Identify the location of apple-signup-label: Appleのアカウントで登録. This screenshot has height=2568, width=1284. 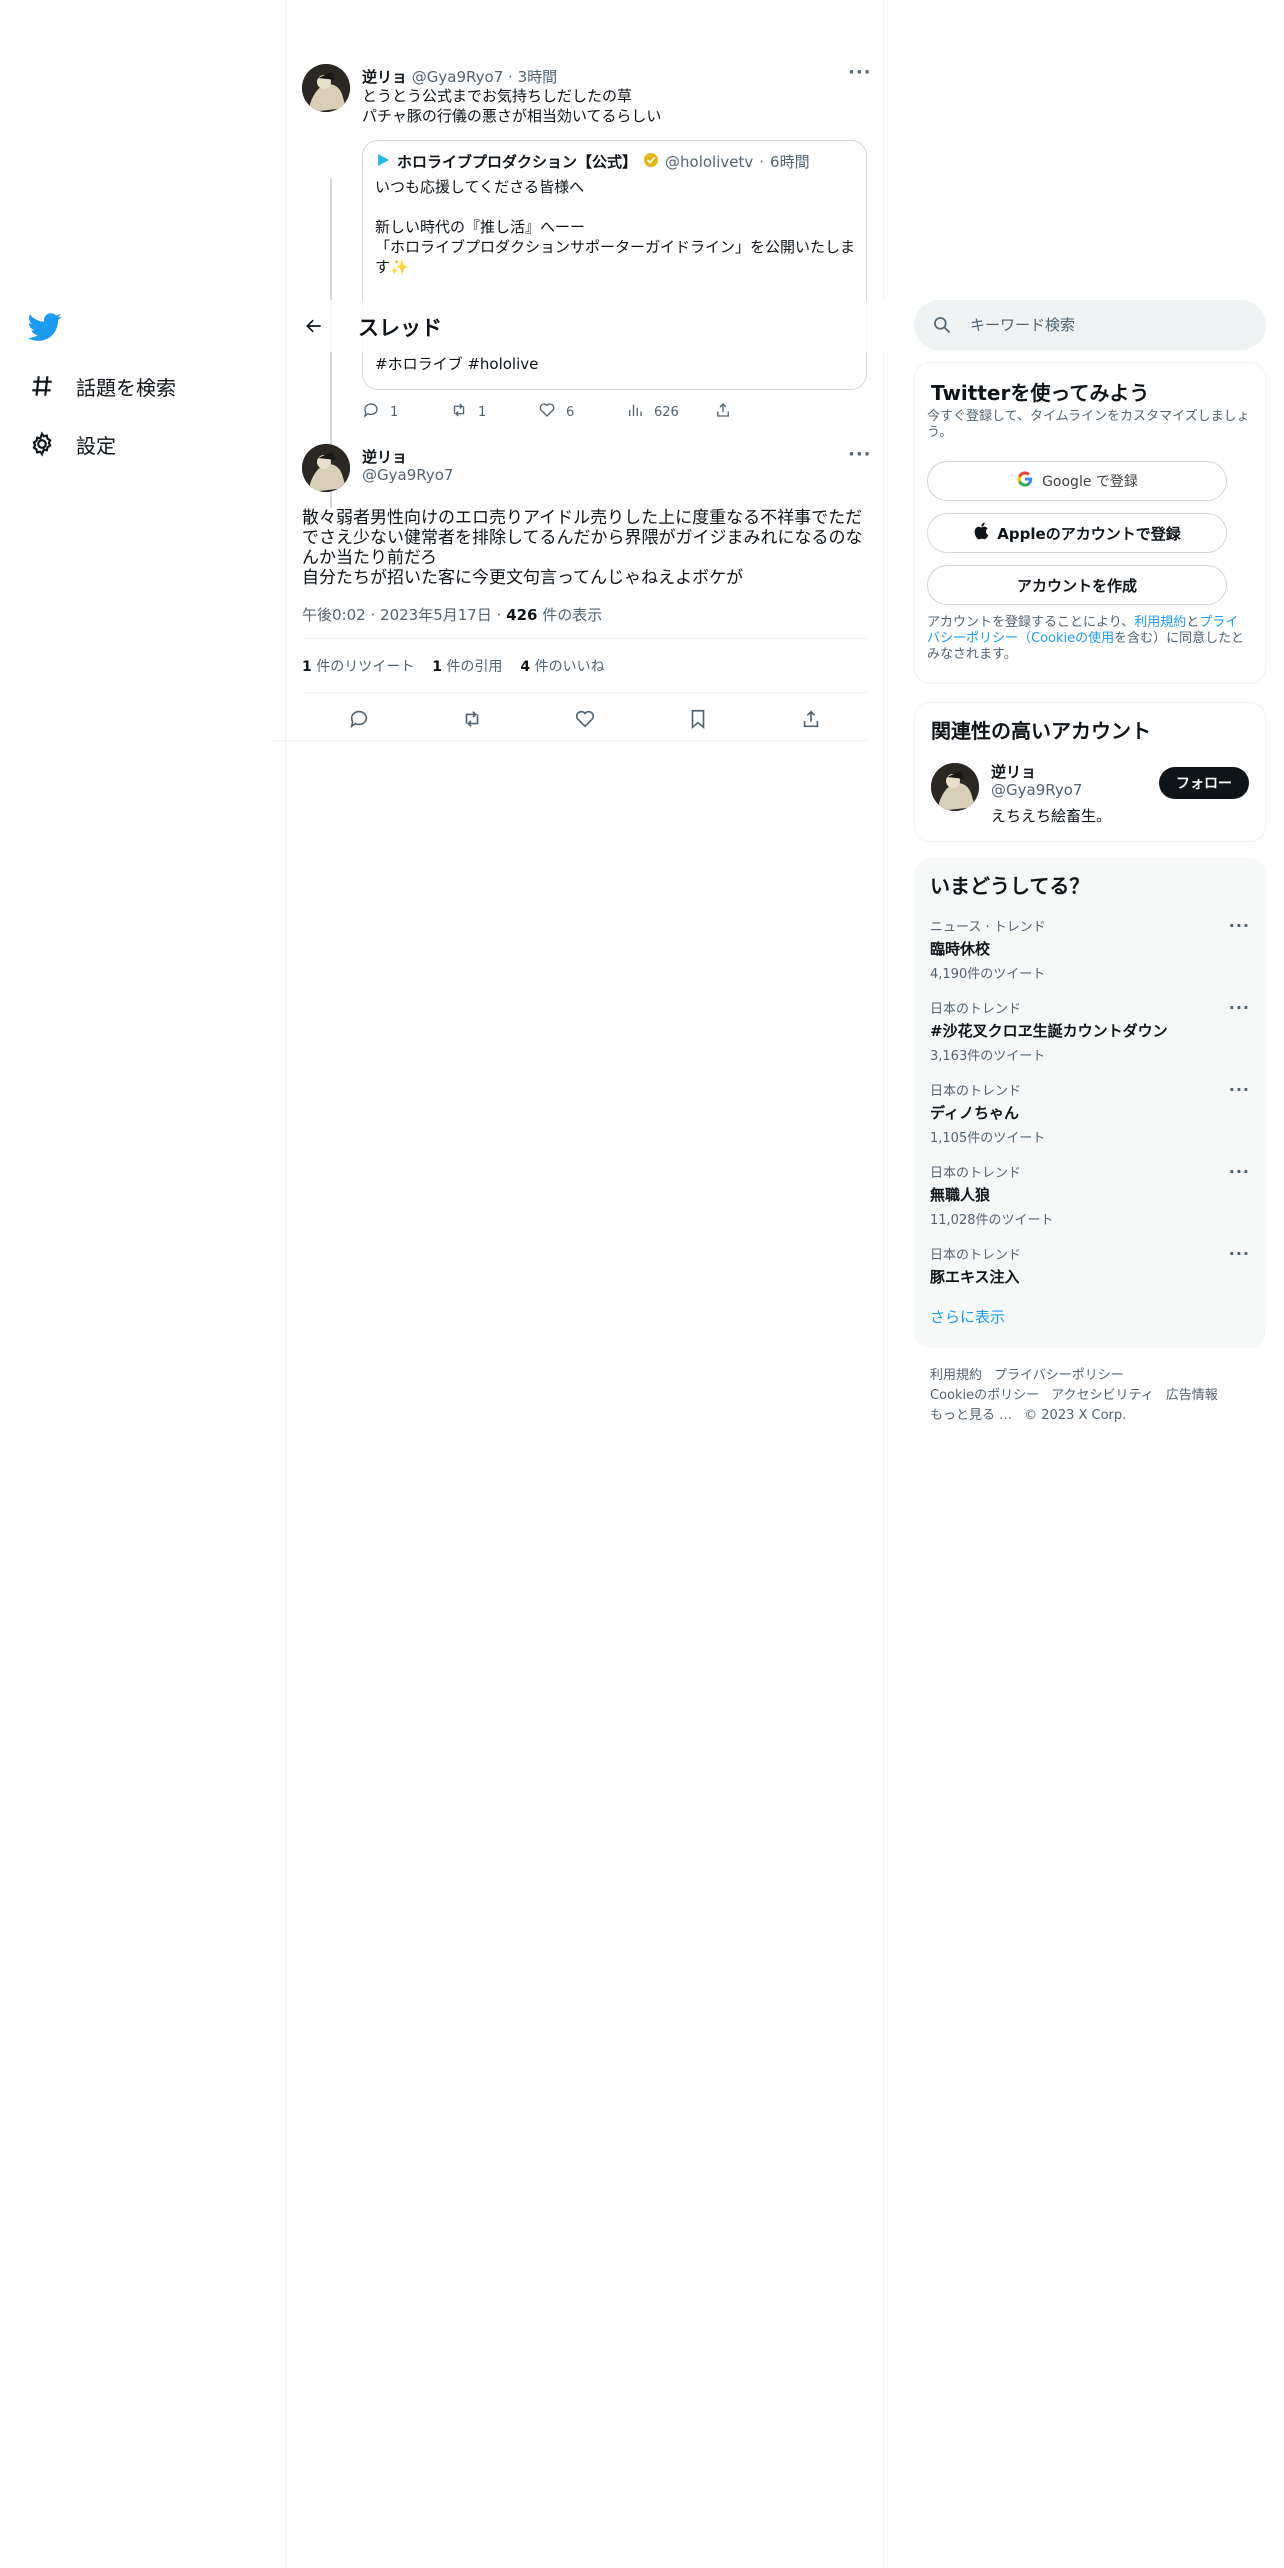
(1089, 533).